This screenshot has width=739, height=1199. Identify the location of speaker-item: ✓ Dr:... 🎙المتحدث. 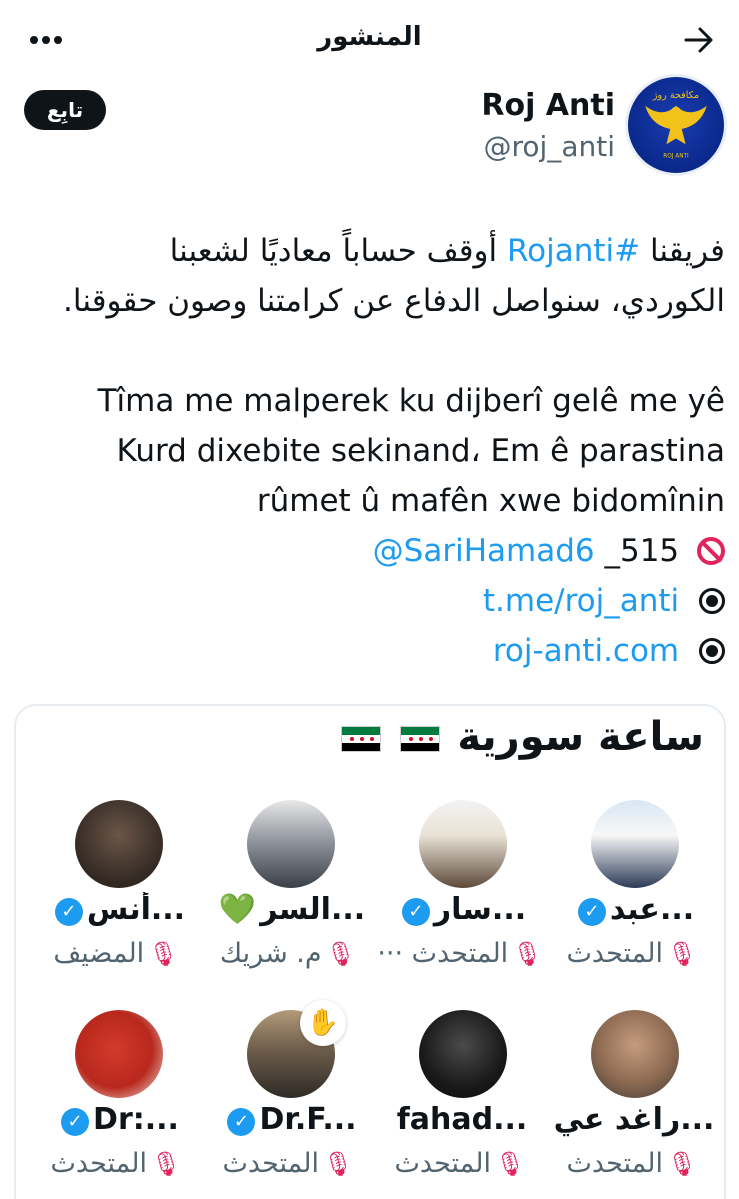
(118, 1104).